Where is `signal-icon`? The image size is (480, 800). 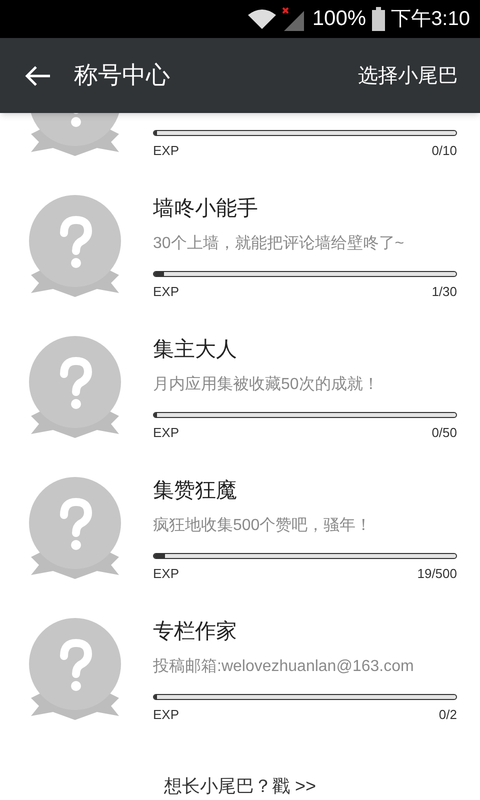
signal-icon is located at coordinates (294, 19).